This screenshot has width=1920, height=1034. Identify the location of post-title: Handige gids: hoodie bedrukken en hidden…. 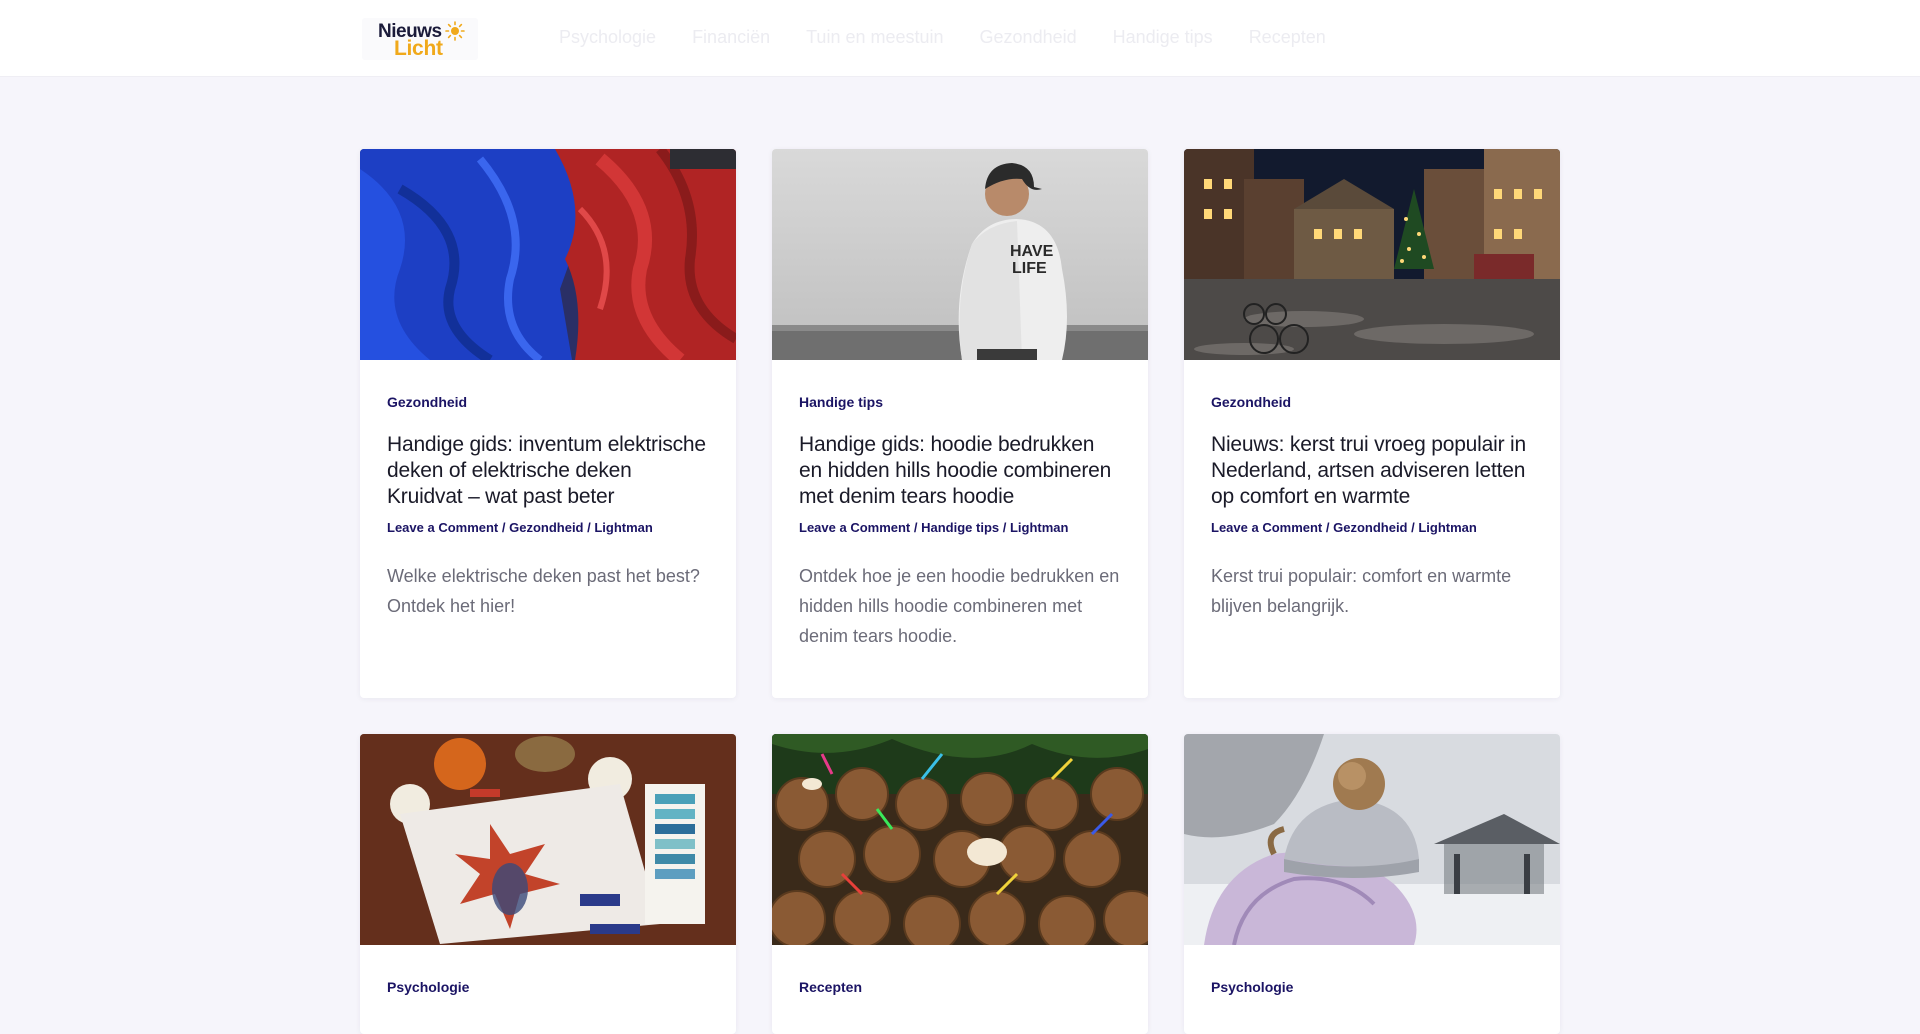
(960, 471).